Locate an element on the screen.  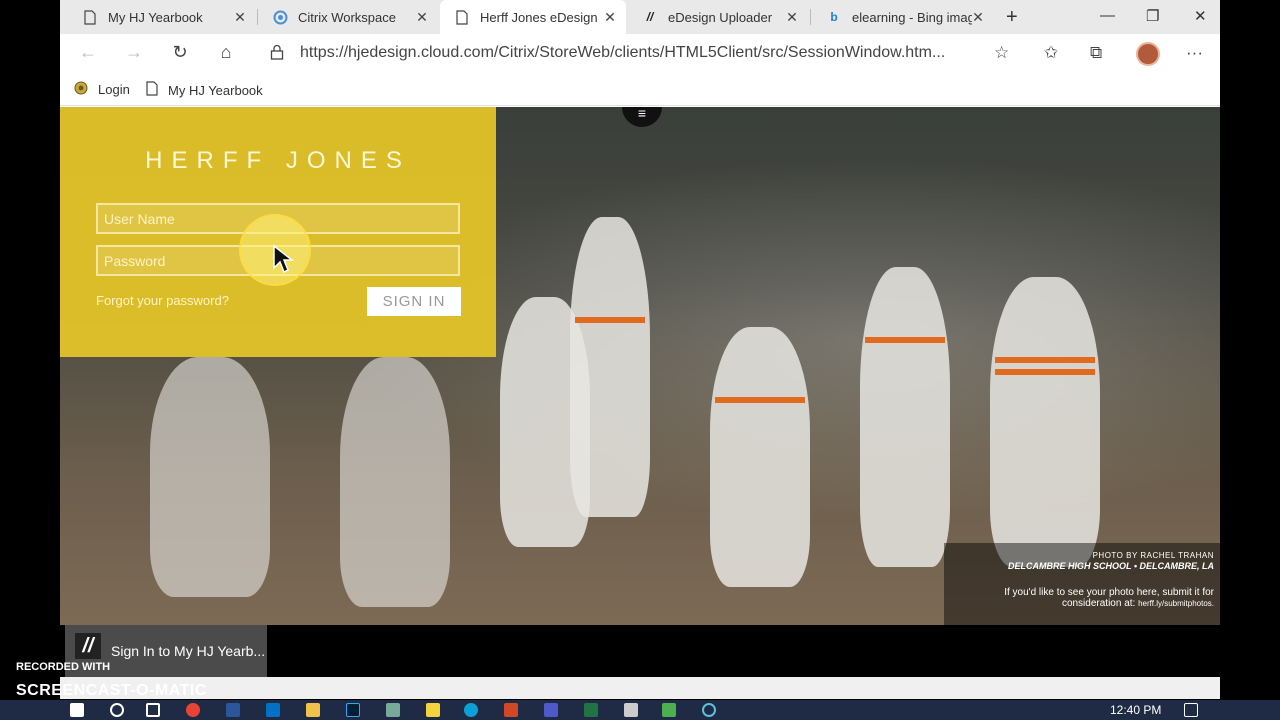
more-menu-icon: ··· is located at coordinates (1194, 53).